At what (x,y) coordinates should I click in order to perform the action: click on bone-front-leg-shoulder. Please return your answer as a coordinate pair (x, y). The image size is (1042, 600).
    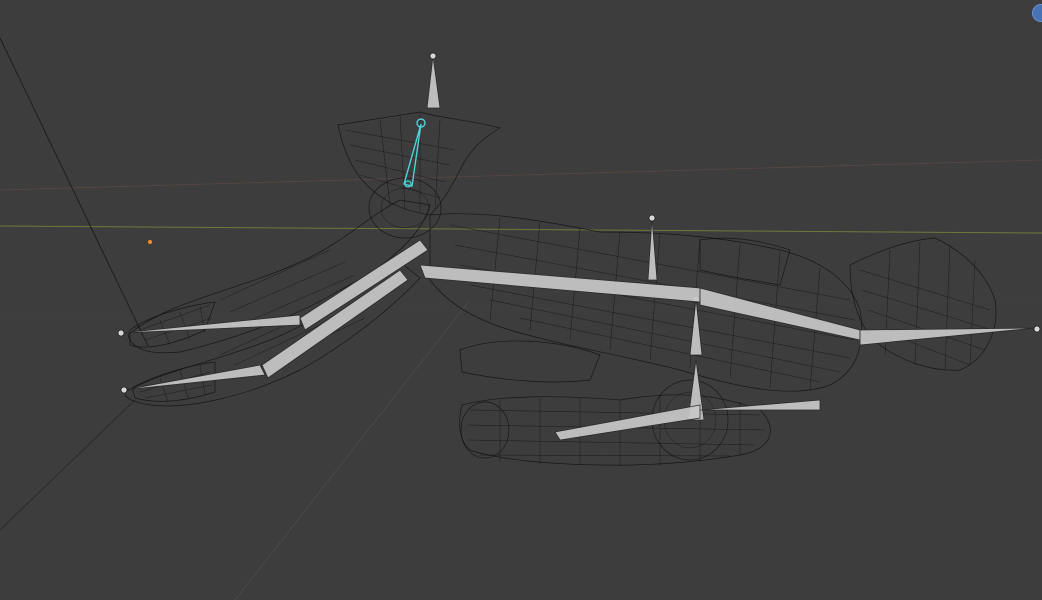
    Looking at the image, I should click on (364, 285).